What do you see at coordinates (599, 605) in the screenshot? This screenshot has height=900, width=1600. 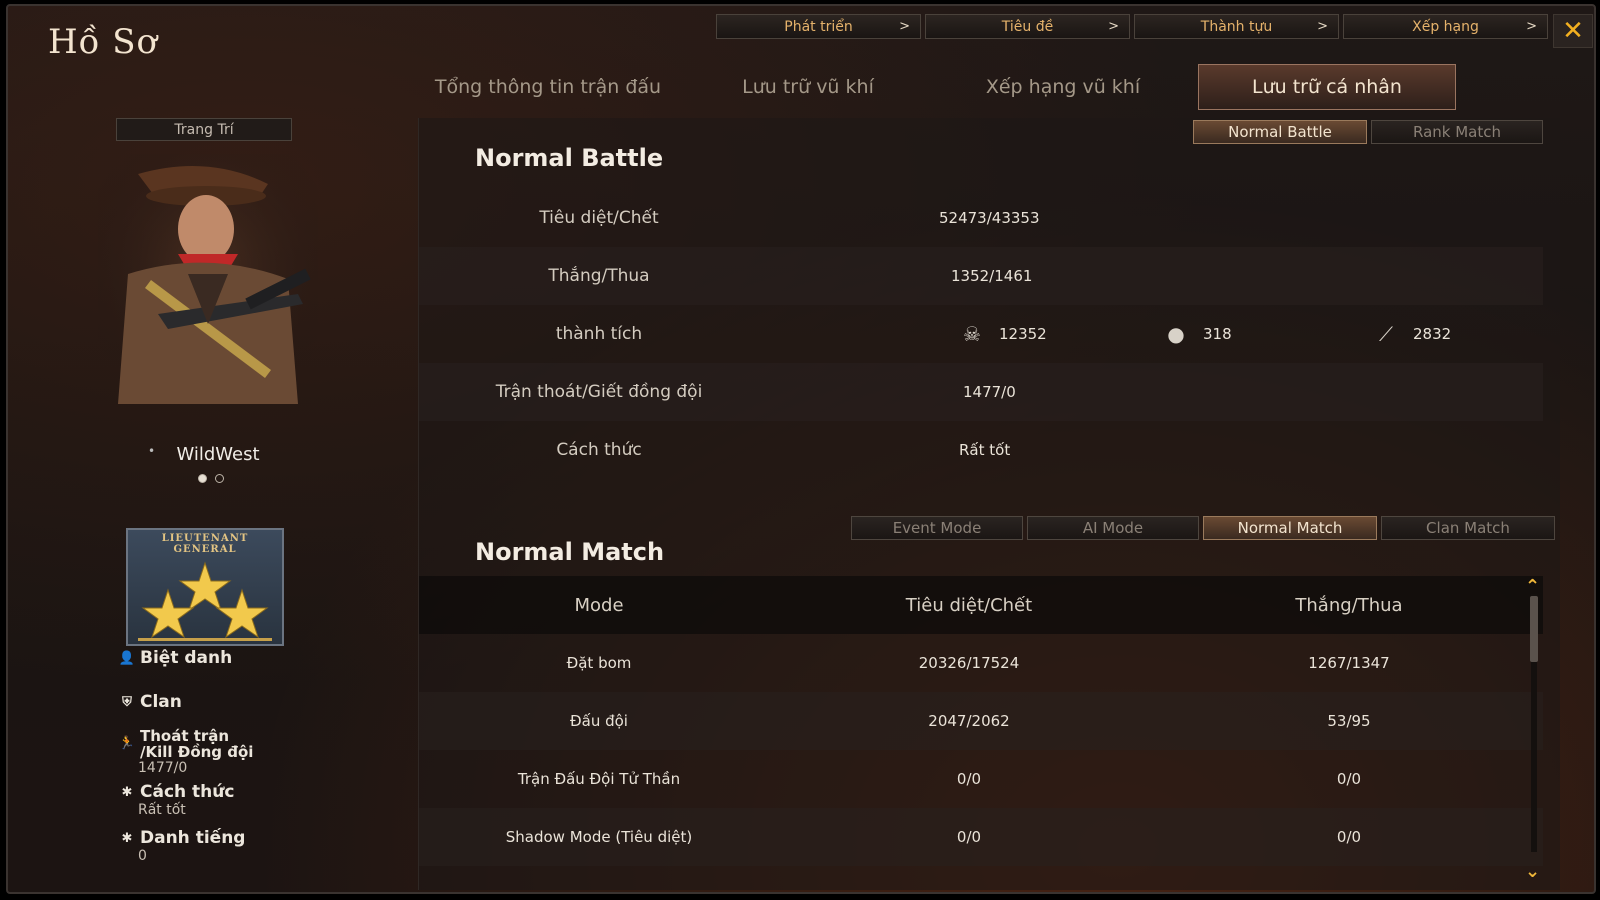 I see `column-header: Mode` at bounding box center [599, 605].